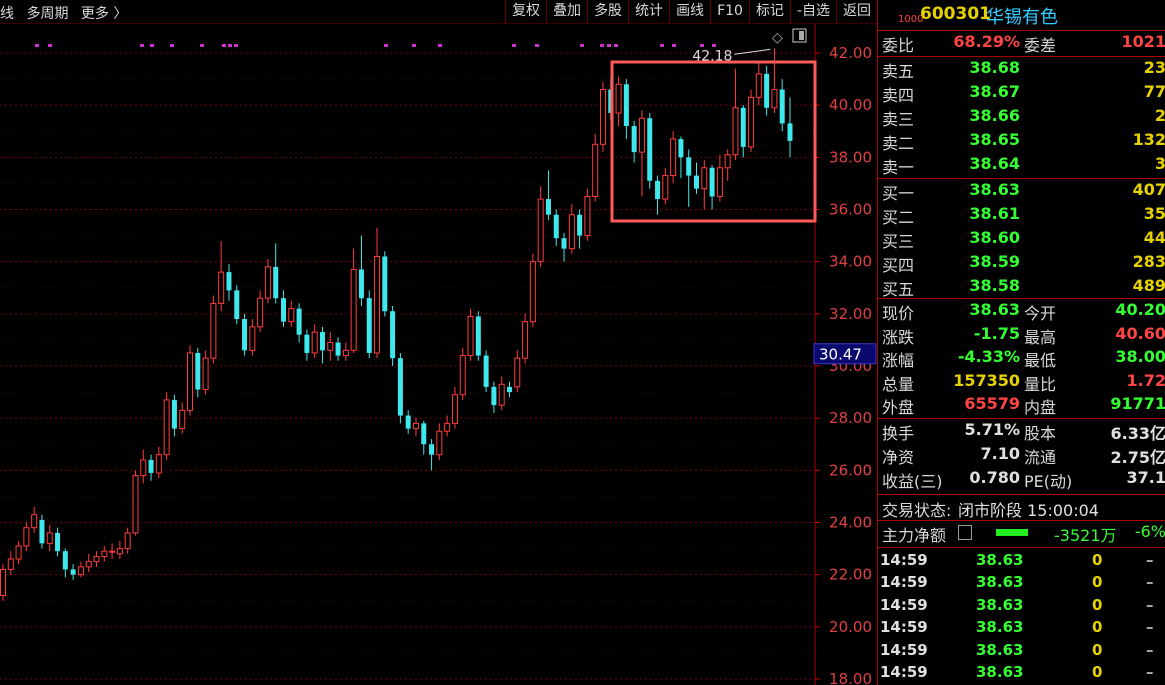  I want to click on stat-value: 37.1, so click(1145, 477).